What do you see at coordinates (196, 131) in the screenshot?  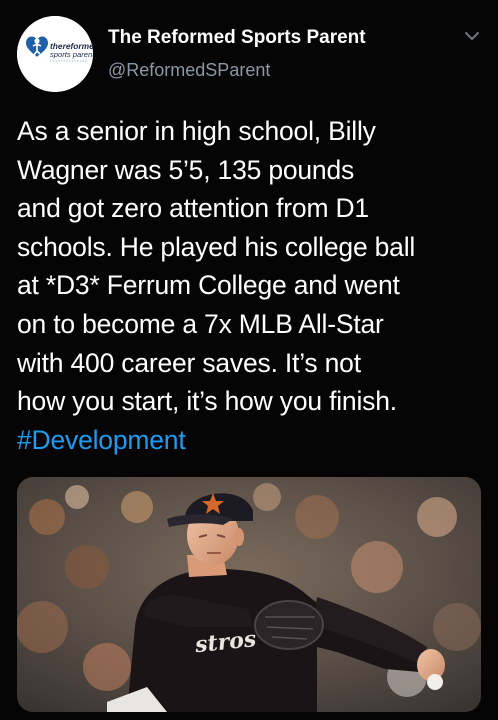 I see `tweet-line: As a senior in high school, Billy` at bounding box center [196, 131].